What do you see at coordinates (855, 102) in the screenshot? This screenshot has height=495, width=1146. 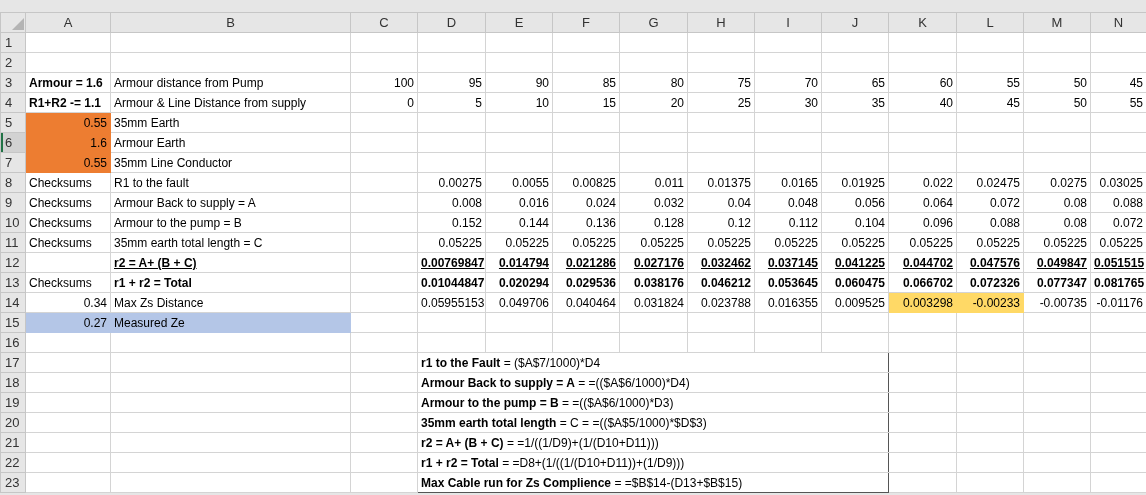 I see `table-cell: 35` at bounding box center [855, 102].